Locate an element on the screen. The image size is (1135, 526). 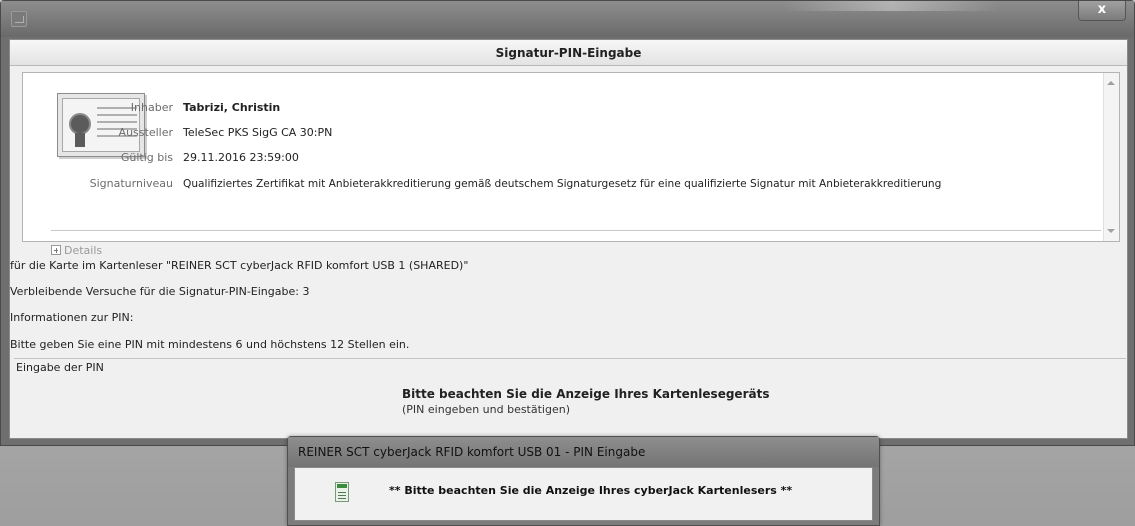
pin-info-heading: Informationen zur PIN: is located at coordinates (72, 317).